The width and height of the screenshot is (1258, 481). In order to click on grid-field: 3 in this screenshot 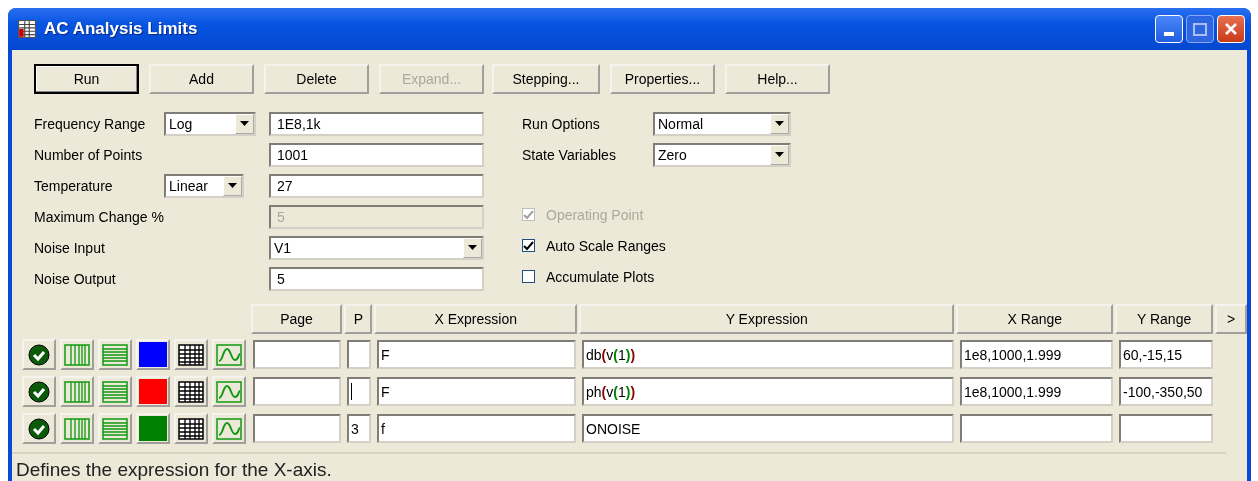, I will do `click(359, 428)`.